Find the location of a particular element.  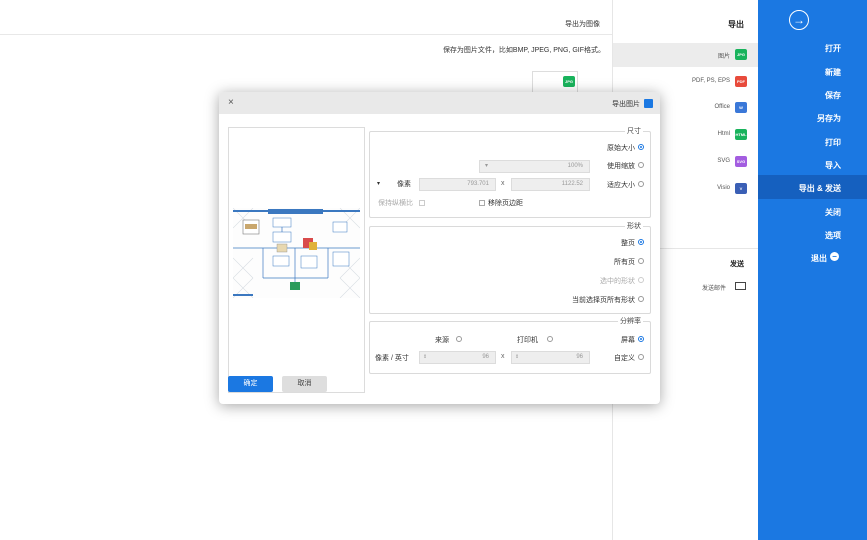

cancel-button: 取消 is located at coordinates (304, 384).